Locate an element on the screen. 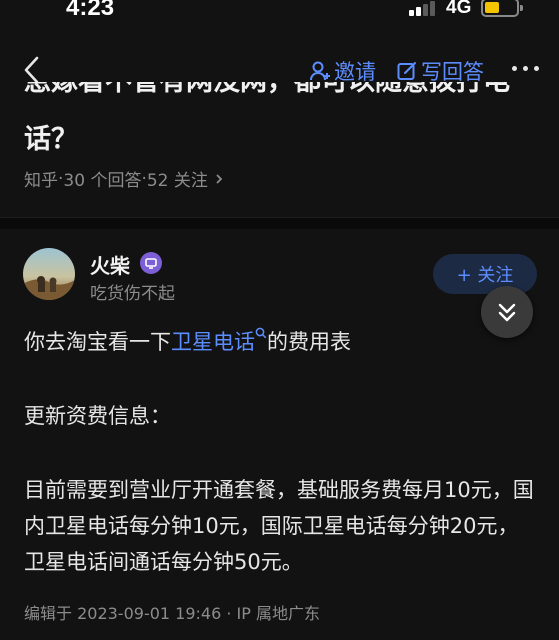 Image resolution: width=559 pixels, height=640 pixels. chevron-right-icon is located at coordinates (219, 178).